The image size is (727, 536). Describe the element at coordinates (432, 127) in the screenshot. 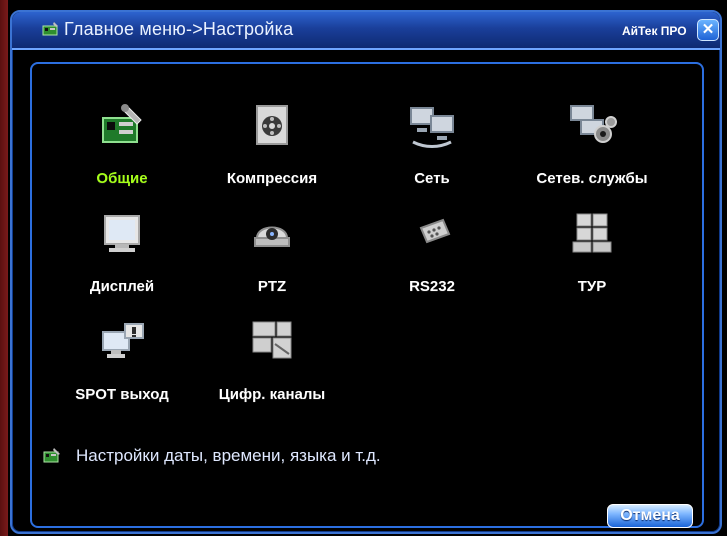

I see `network-icon` at that location.